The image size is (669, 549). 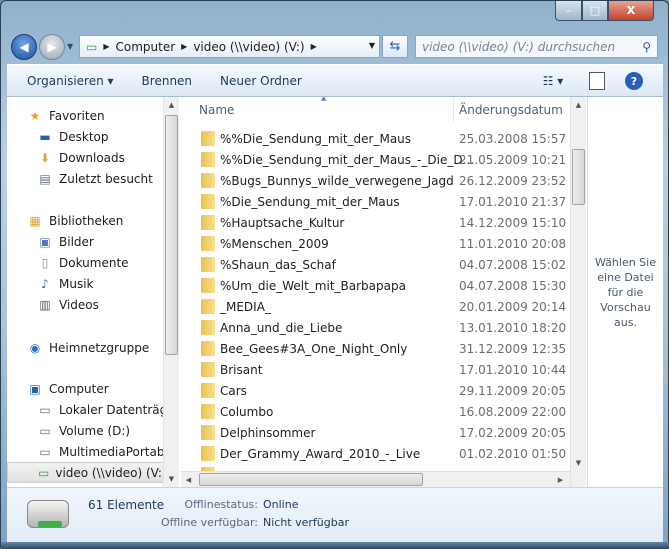 What do you see at coordinates (311, 479) in the screenshot?
I see `horizontal-scrollbar-thumb` at bounding box center [311, 479].